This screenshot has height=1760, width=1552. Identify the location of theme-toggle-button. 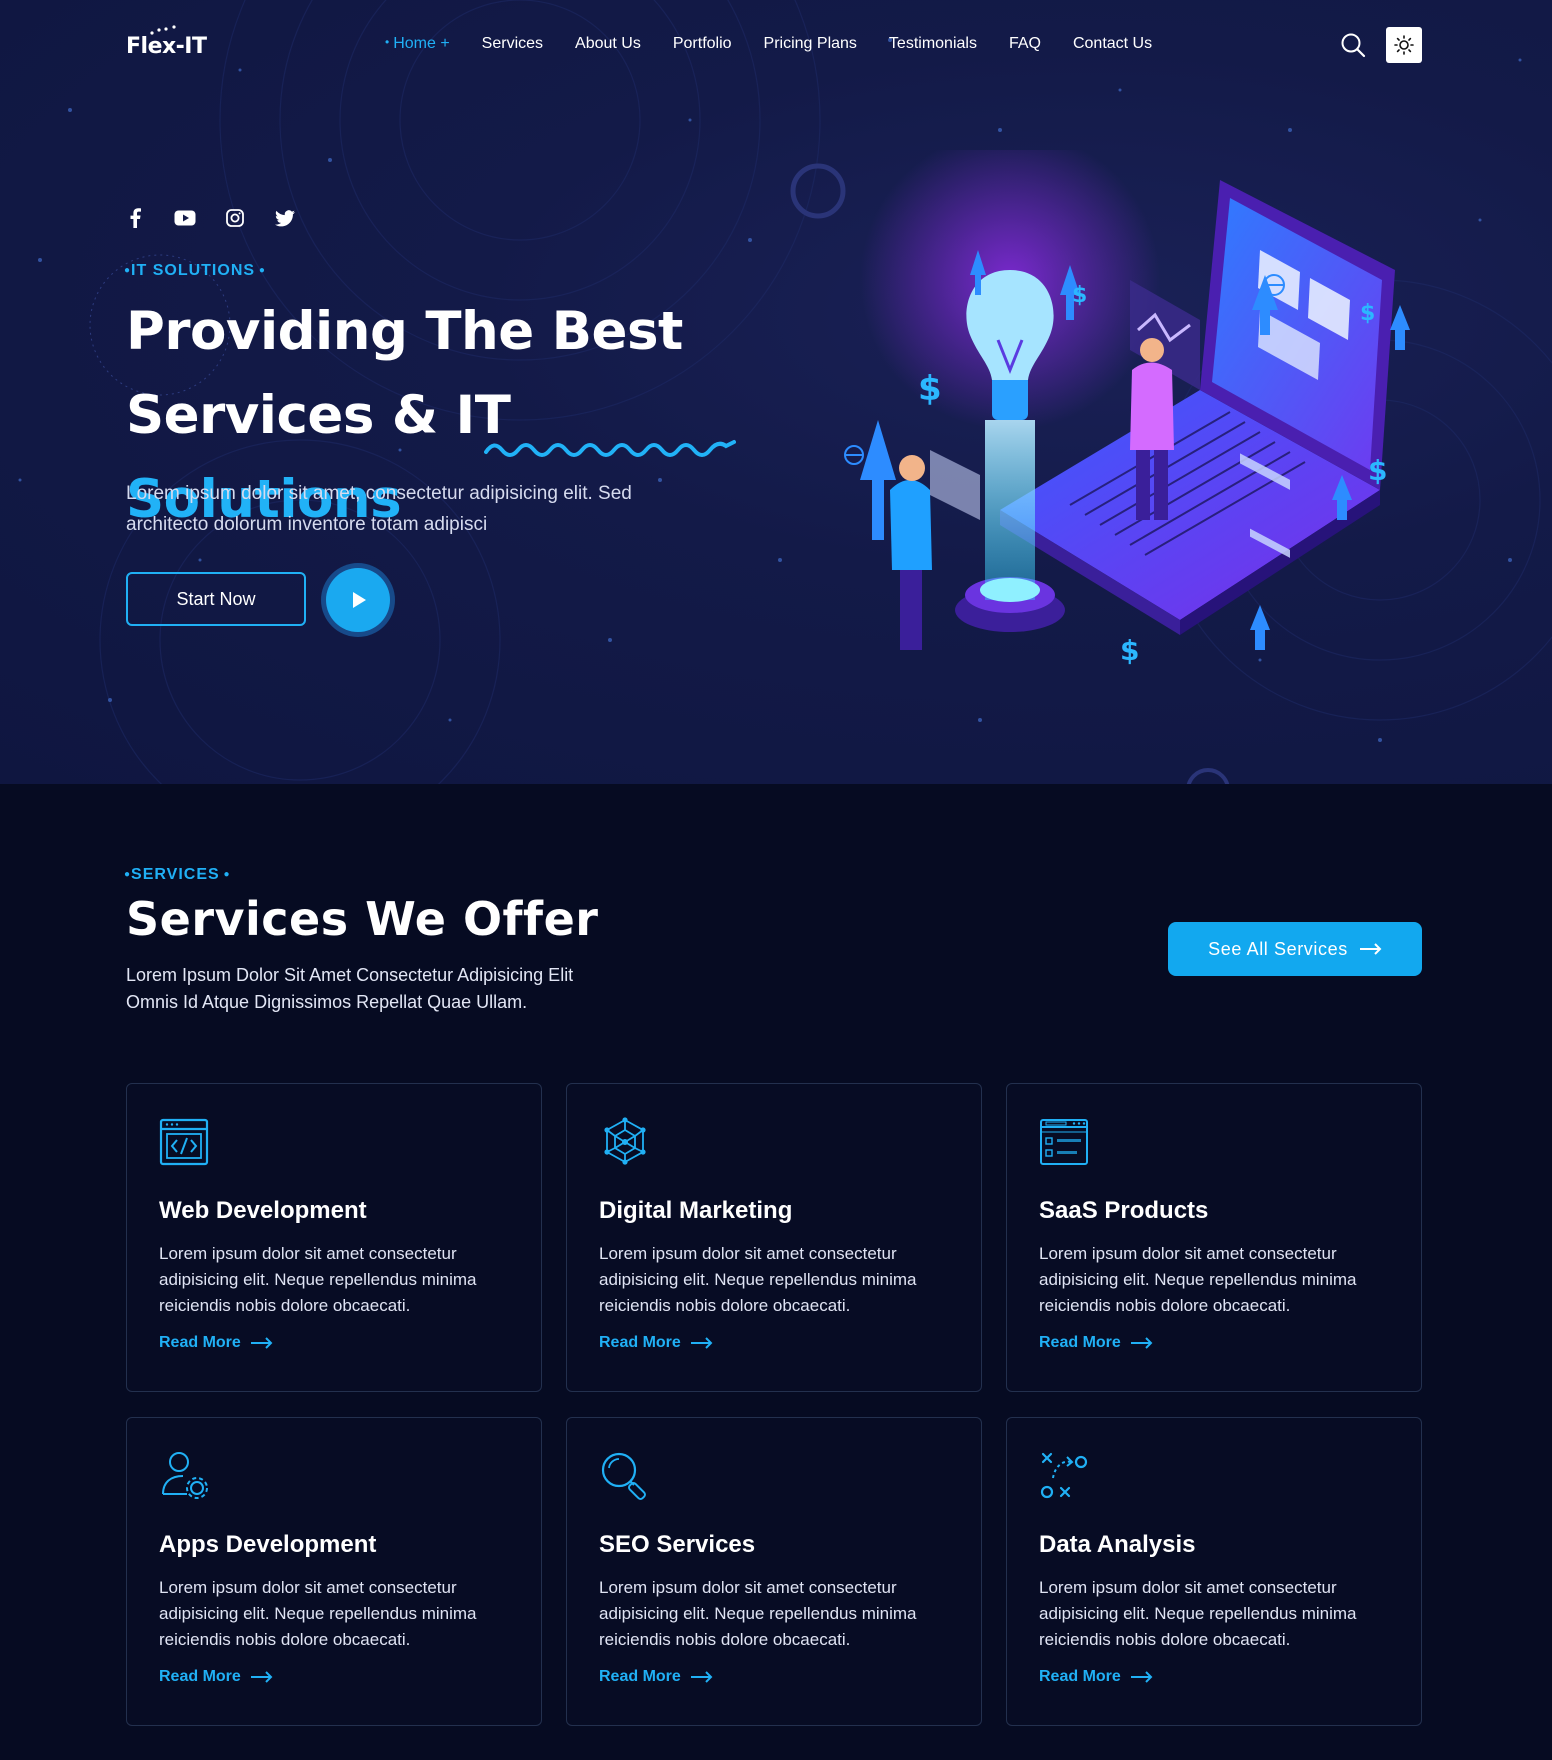
(1404, 45).